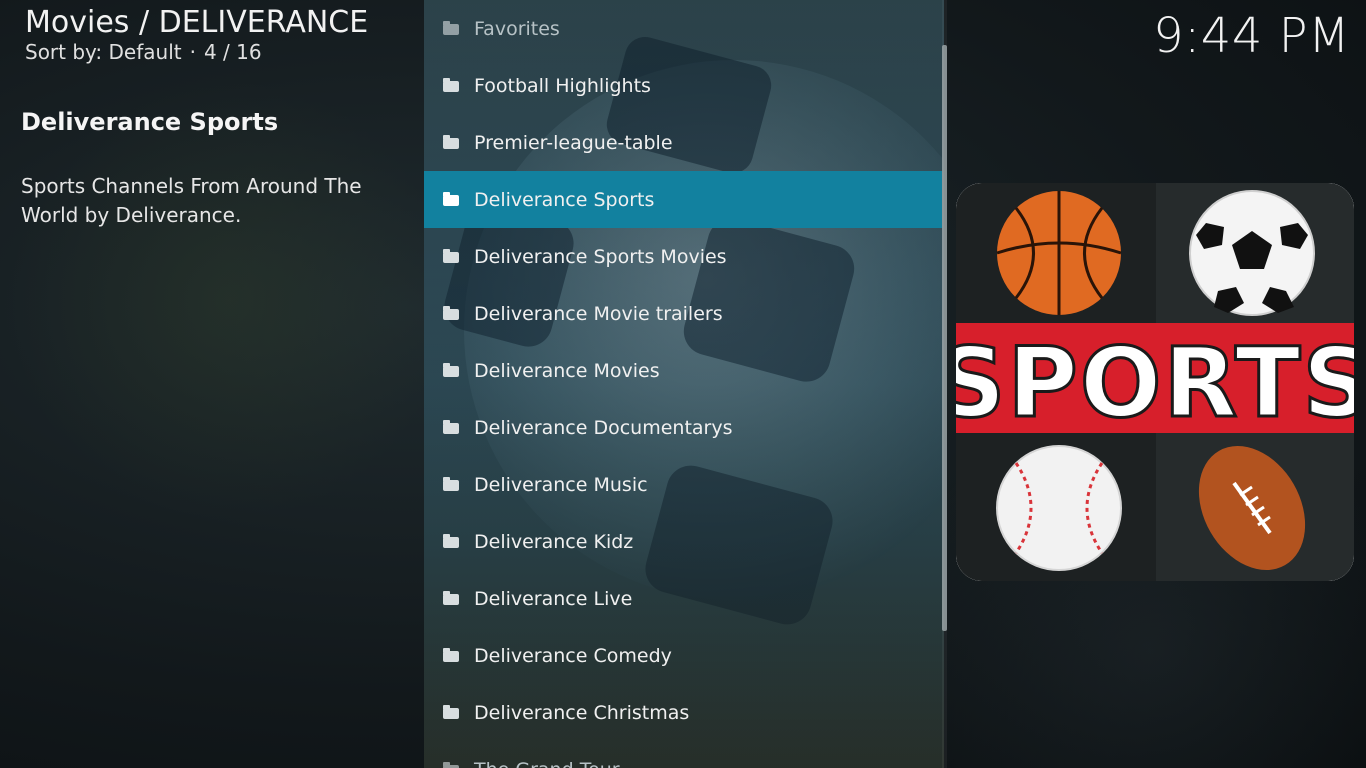 Image resolution: width=1366 pixels, height=768 pixels. I want to click on breadcrumb: Movies / DELIVERANCE, so click(197, 22).